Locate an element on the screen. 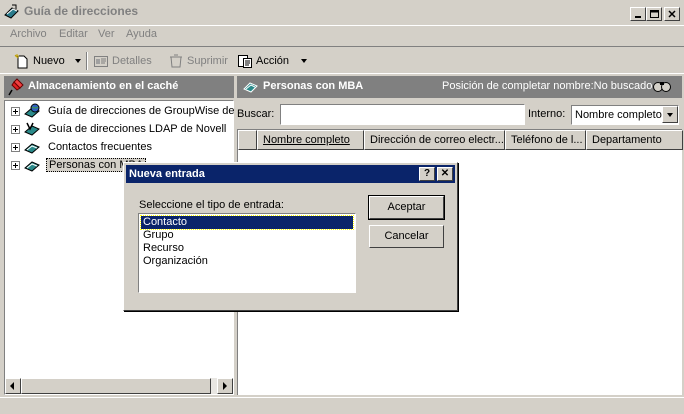  dialog-title: Nueva entrada is located at coordinates (167, 174).